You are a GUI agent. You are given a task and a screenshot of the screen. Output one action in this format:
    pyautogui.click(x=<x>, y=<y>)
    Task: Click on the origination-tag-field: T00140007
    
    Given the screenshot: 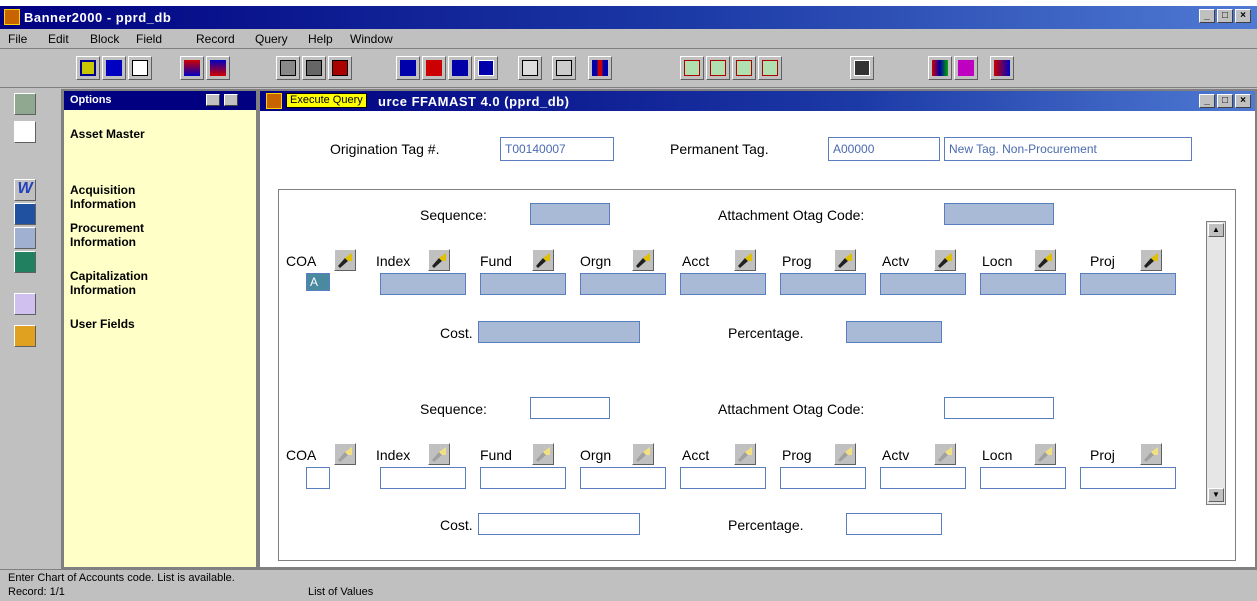 What is the action you would take?
    pyautogui.click(x=557, y=149)
    